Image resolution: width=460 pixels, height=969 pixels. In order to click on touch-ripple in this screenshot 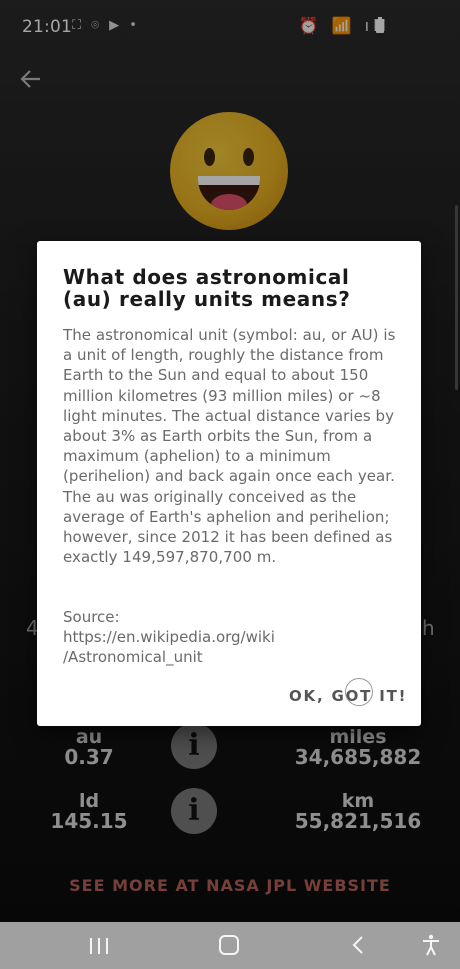, I will do `click(359, 692)`.